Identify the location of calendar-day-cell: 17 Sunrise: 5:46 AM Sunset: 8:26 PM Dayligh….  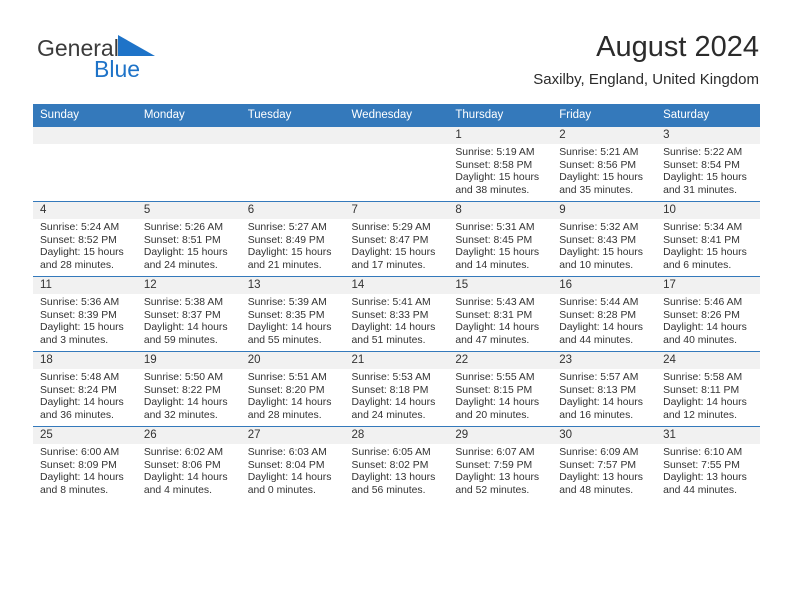
(708, 314).